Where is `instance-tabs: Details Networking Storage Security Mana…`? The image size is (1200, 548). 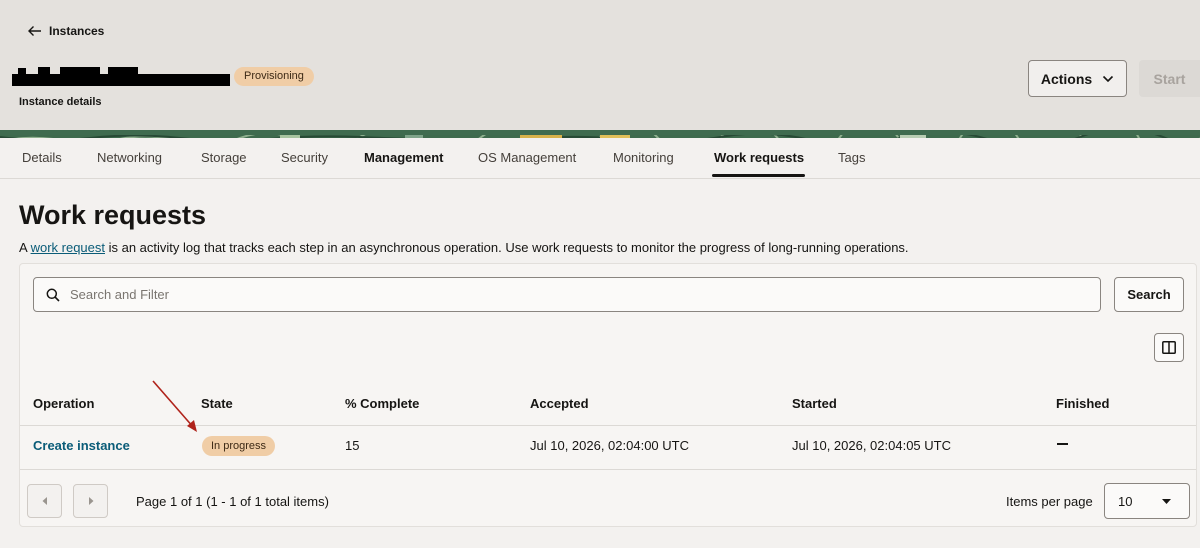
instance-tabs: Details Networking Storage Security Mana… is located at coordinates (600, 158).